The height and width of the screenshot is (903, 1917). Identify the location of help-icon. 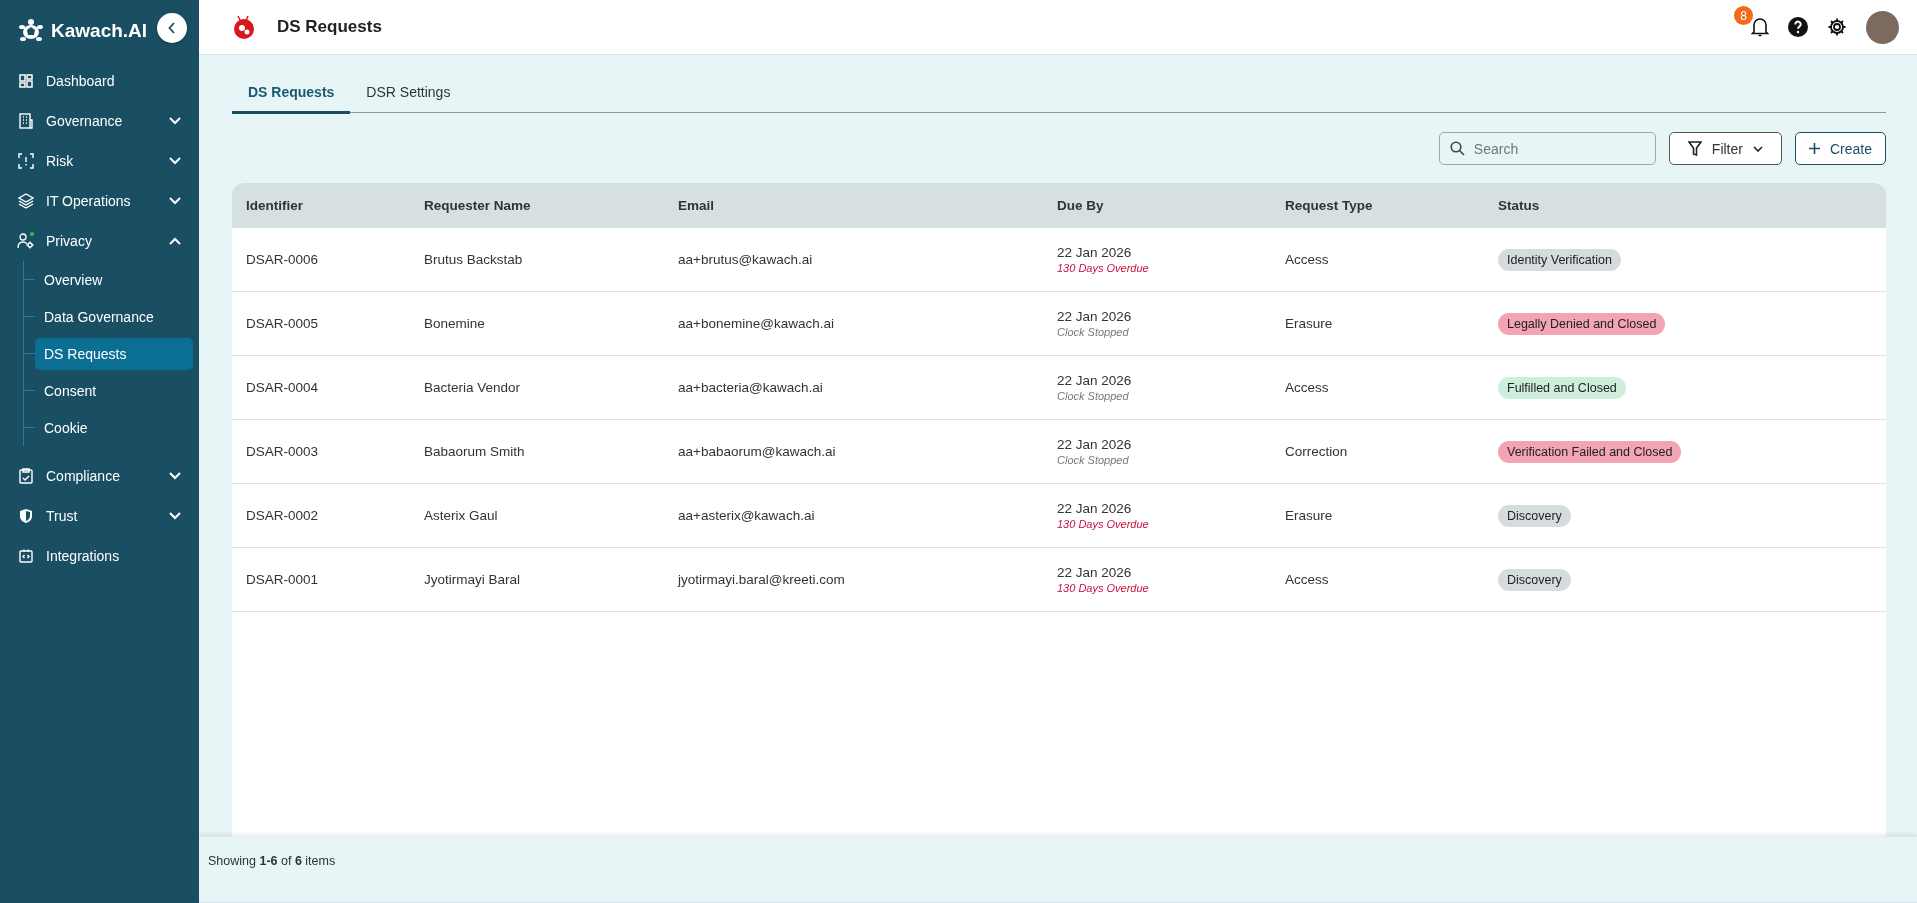
(1798, 27).